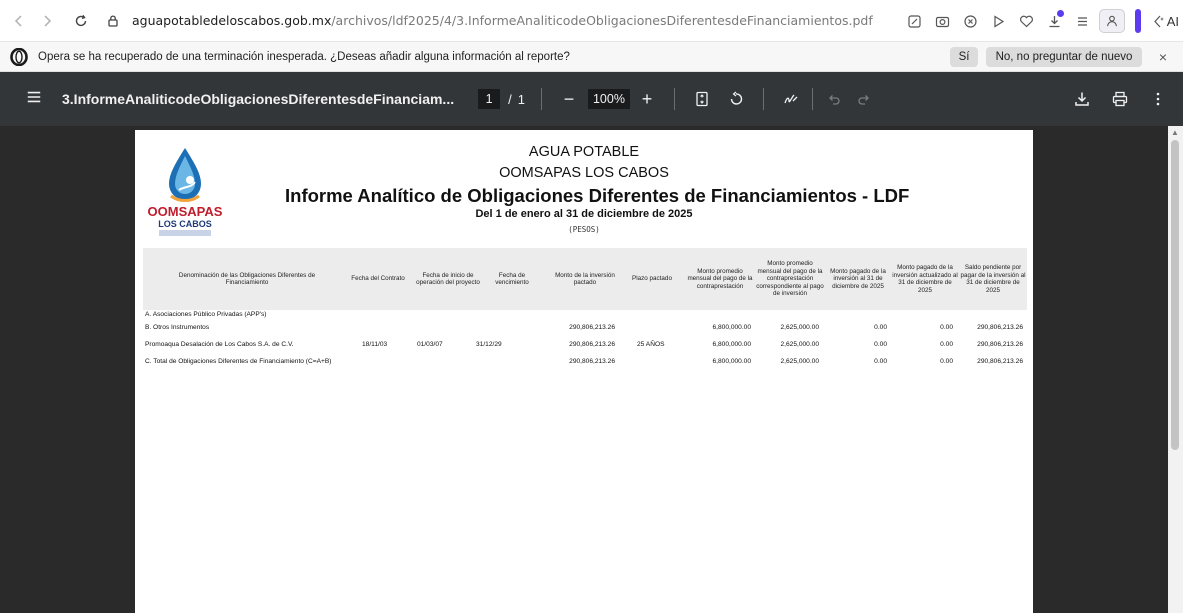 The image size is (1183, 613). What do you see at coordinates (81, 21) in the screenshot?
I see `reload-icon` at bounding box center [81, 21].